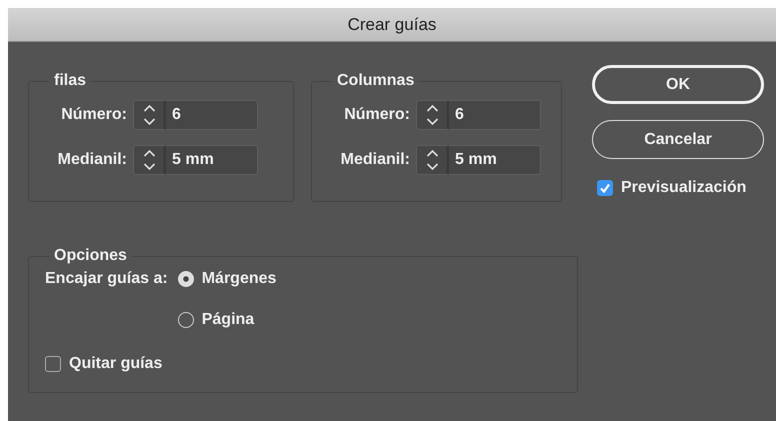 This screenshot has width=776, height=421. What do you see at coordinates (678, 84) in the screenshot?
I see `dialog-button: OK` at bounding box center [678, 84].